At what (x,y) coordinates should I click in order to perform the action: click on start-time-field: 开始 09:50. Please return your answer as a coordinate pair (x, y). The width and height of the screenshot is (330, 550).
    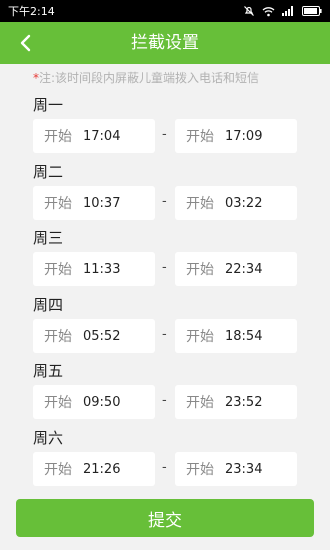
    Looking at the image, I should click on (94, 402).